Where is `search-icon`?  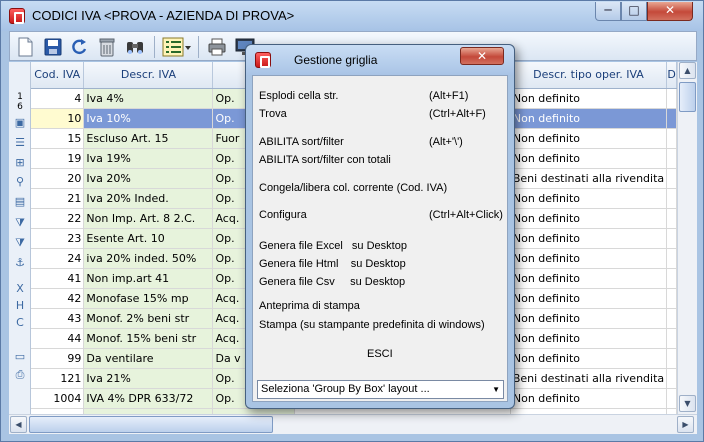
search-icon is located at coordinates (135, 47).